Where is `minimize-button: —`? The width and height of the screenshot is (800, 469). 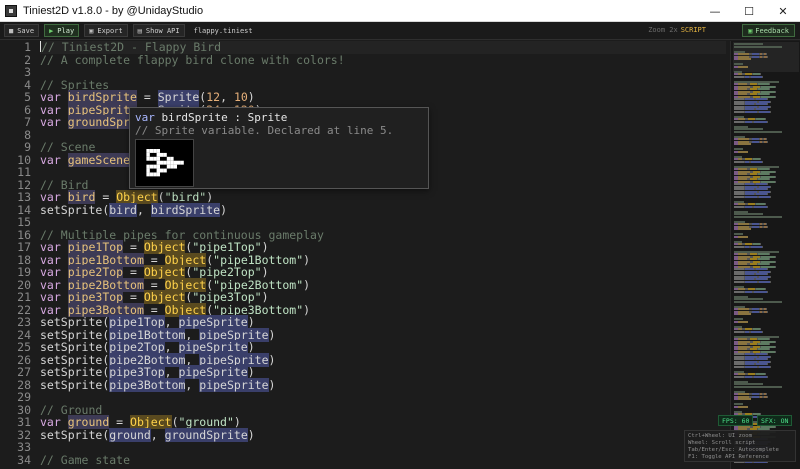
minimize-button: — is located at coordinates (715, 11).